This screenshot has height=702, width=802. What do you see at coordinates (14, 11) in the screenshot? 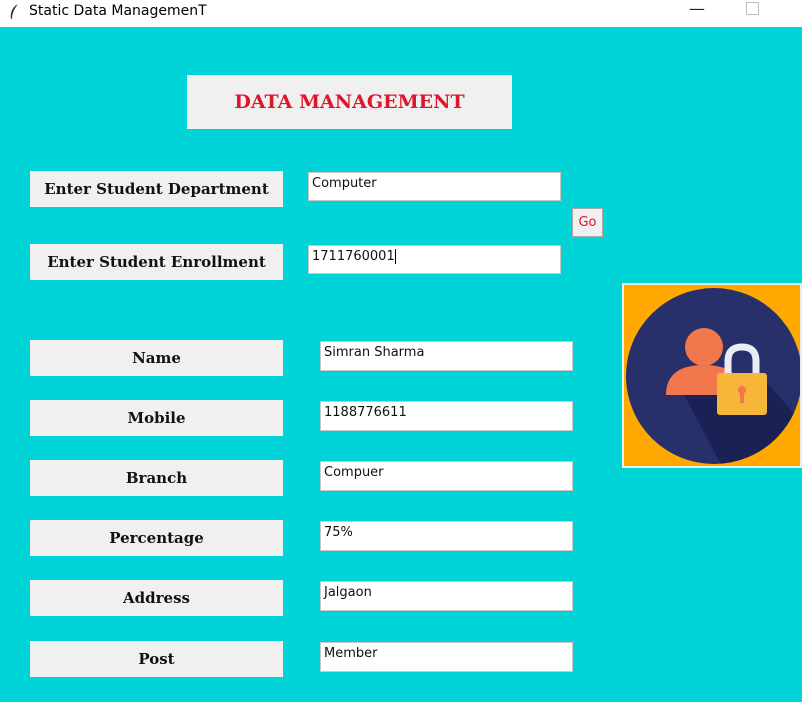
I see `feather-icon` at bounding box center [14, 11].